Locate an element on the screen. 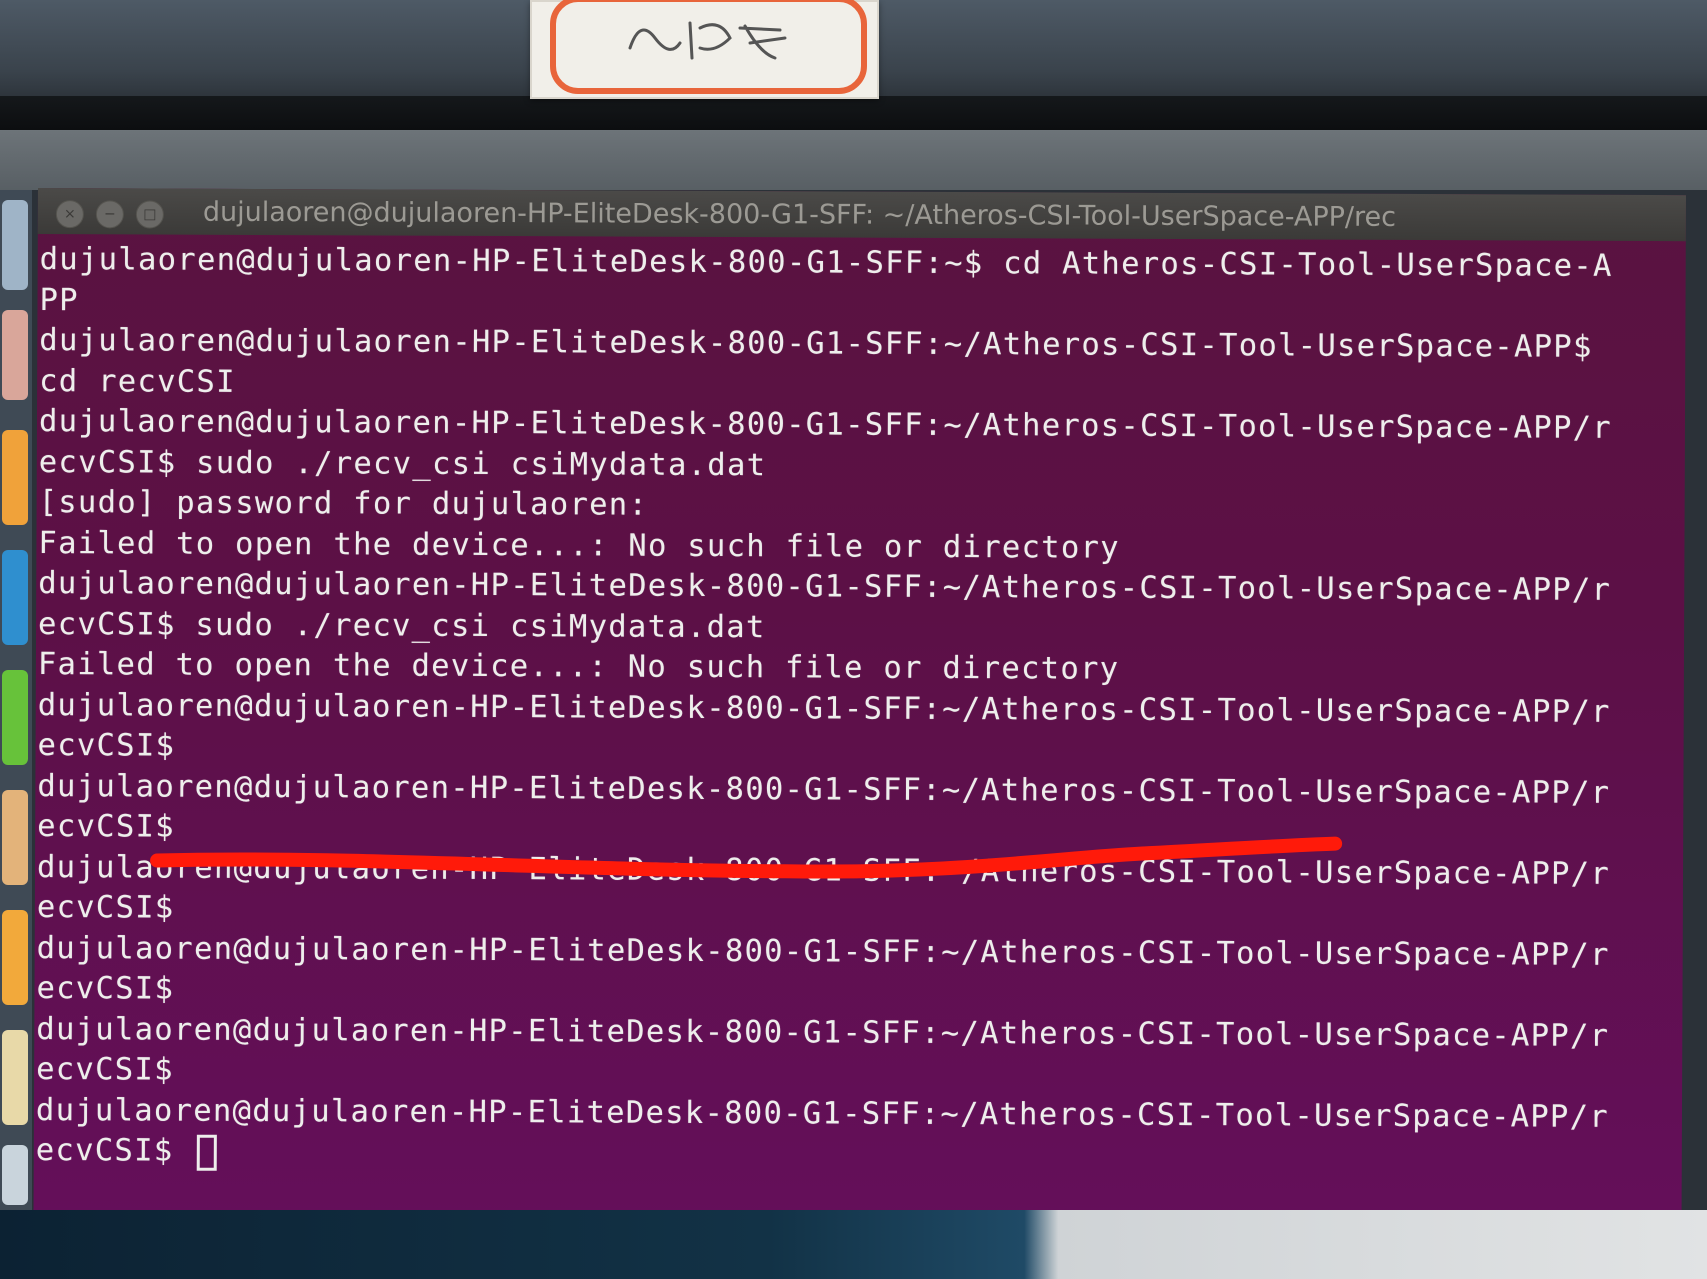 The width and height of the screenshot is (1707, 1279). close-button: × is located at coordinates (69, 214).